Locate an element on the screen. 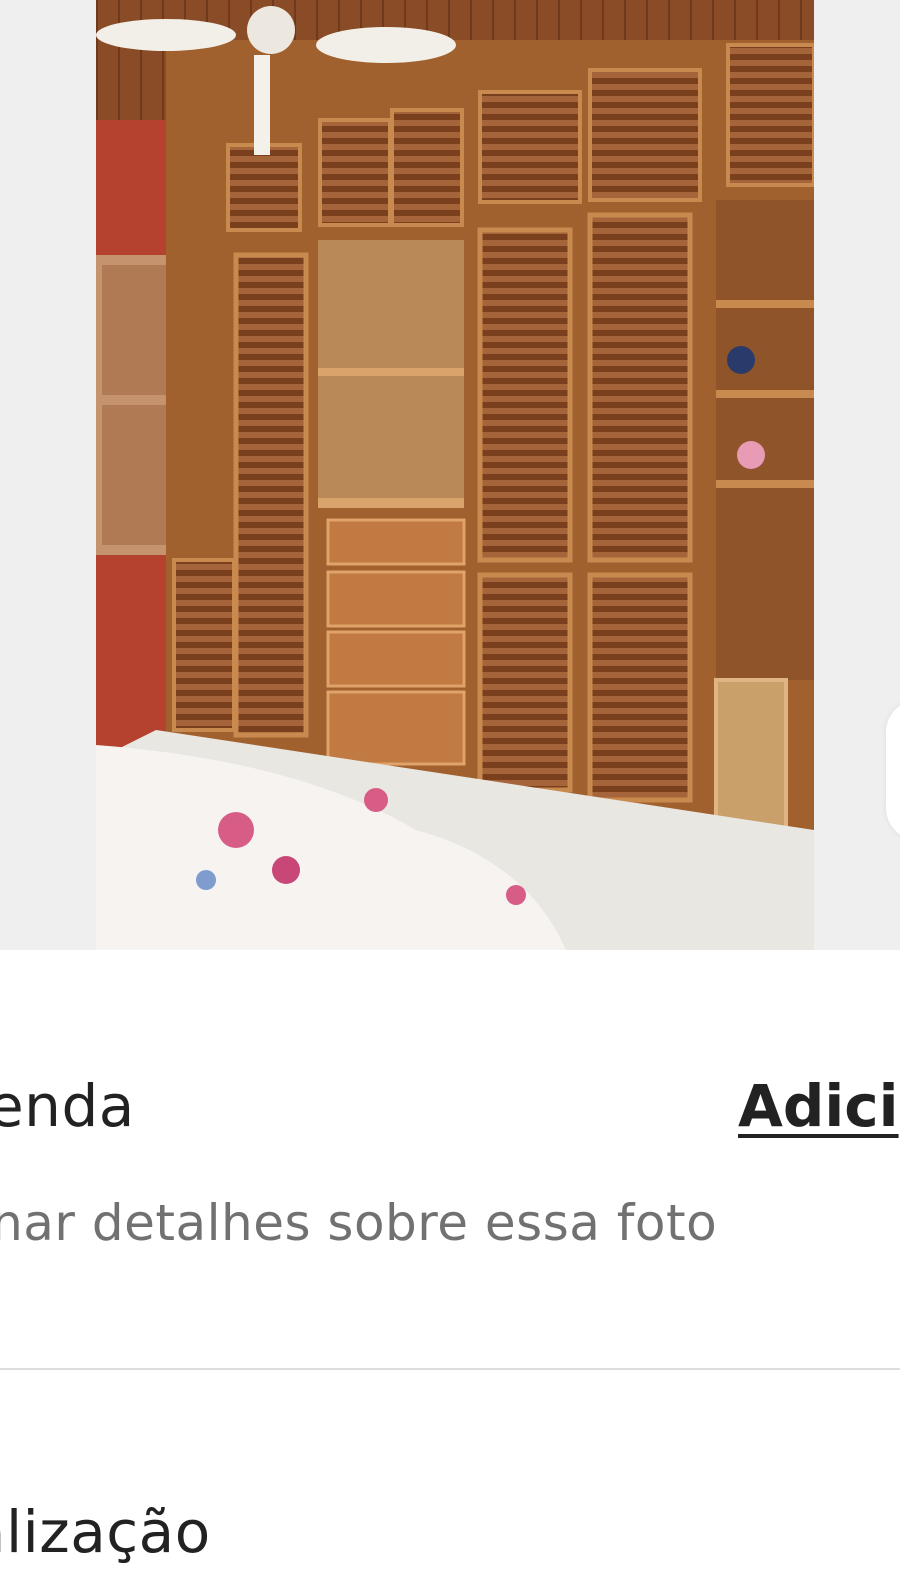 Image resolution: width=900 pixels, height=1596 pixels. caption-title: enda is located at coordinates (67, 1106).